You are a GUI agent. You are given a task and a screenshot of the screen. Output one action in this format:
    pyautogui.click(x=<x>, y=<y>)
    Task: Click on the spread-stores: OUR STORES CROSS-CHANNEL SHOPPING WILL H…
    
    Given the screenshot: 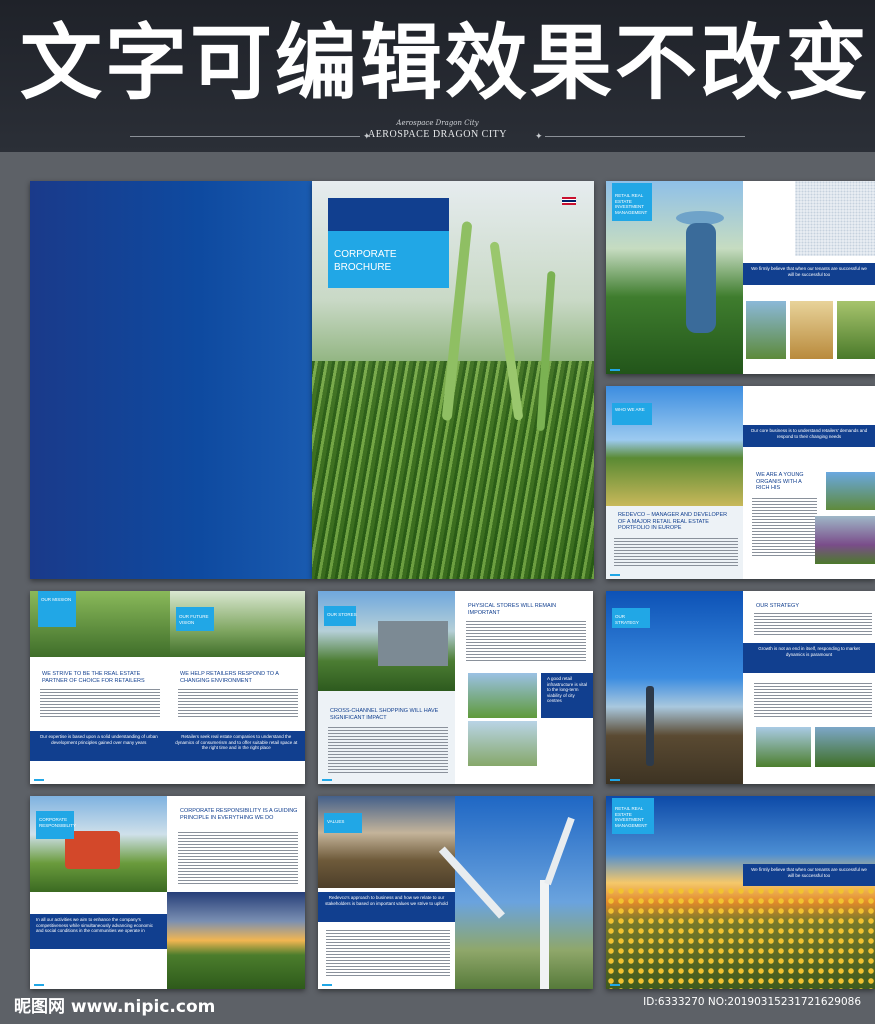 What is the action you would take?
    pyautogui.click(x=455, y=687)
    